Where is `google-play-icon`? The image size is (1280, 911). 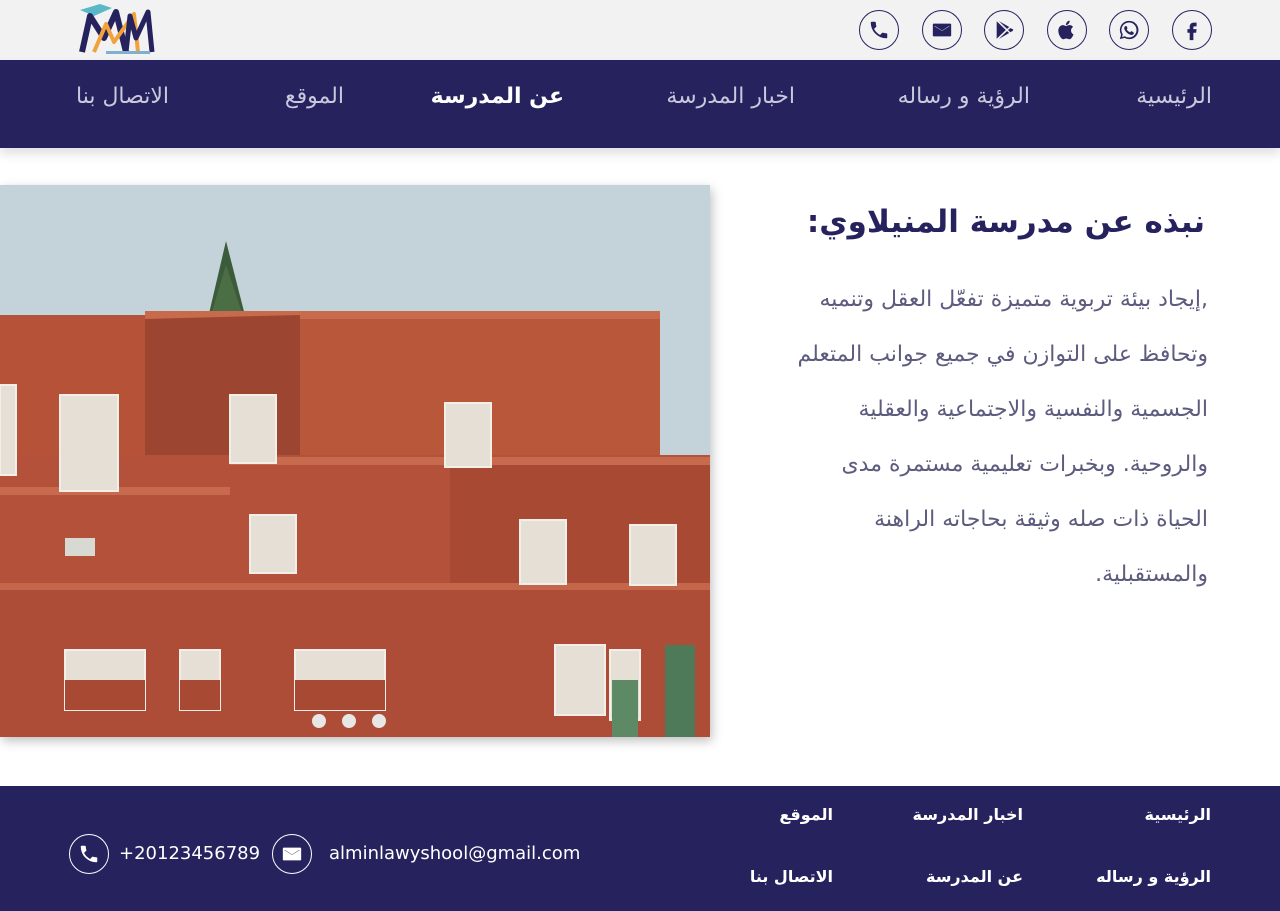 google-play-icon is located at coordinates (1004, 30).